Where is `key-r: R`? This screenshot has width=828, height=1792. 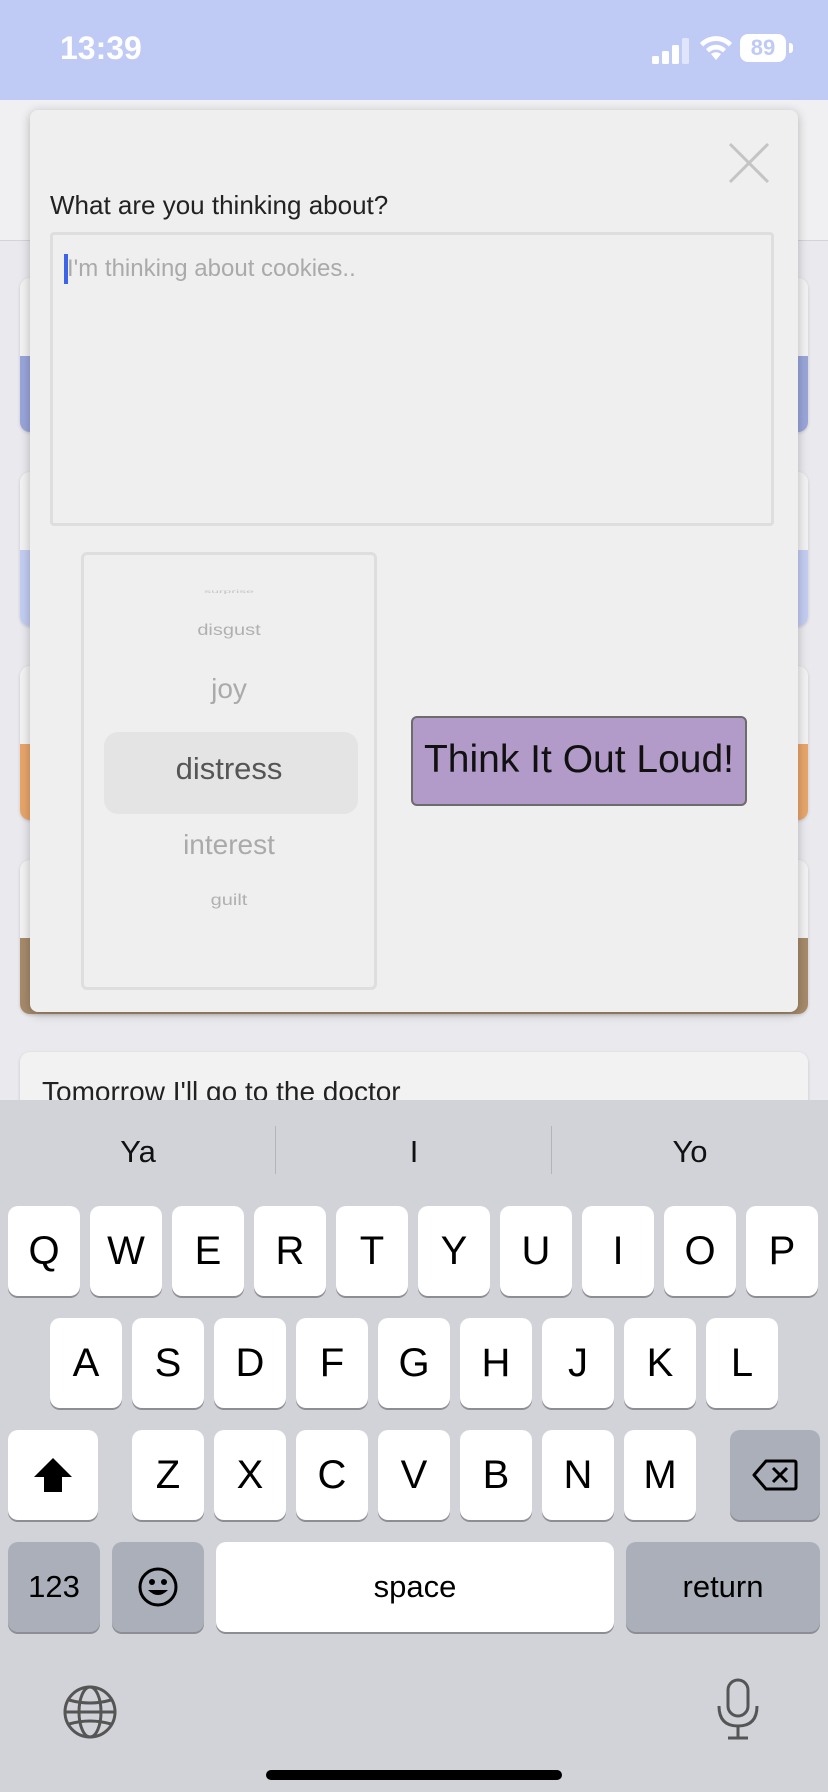 key-r: R is located at coordinates (290, 1251).